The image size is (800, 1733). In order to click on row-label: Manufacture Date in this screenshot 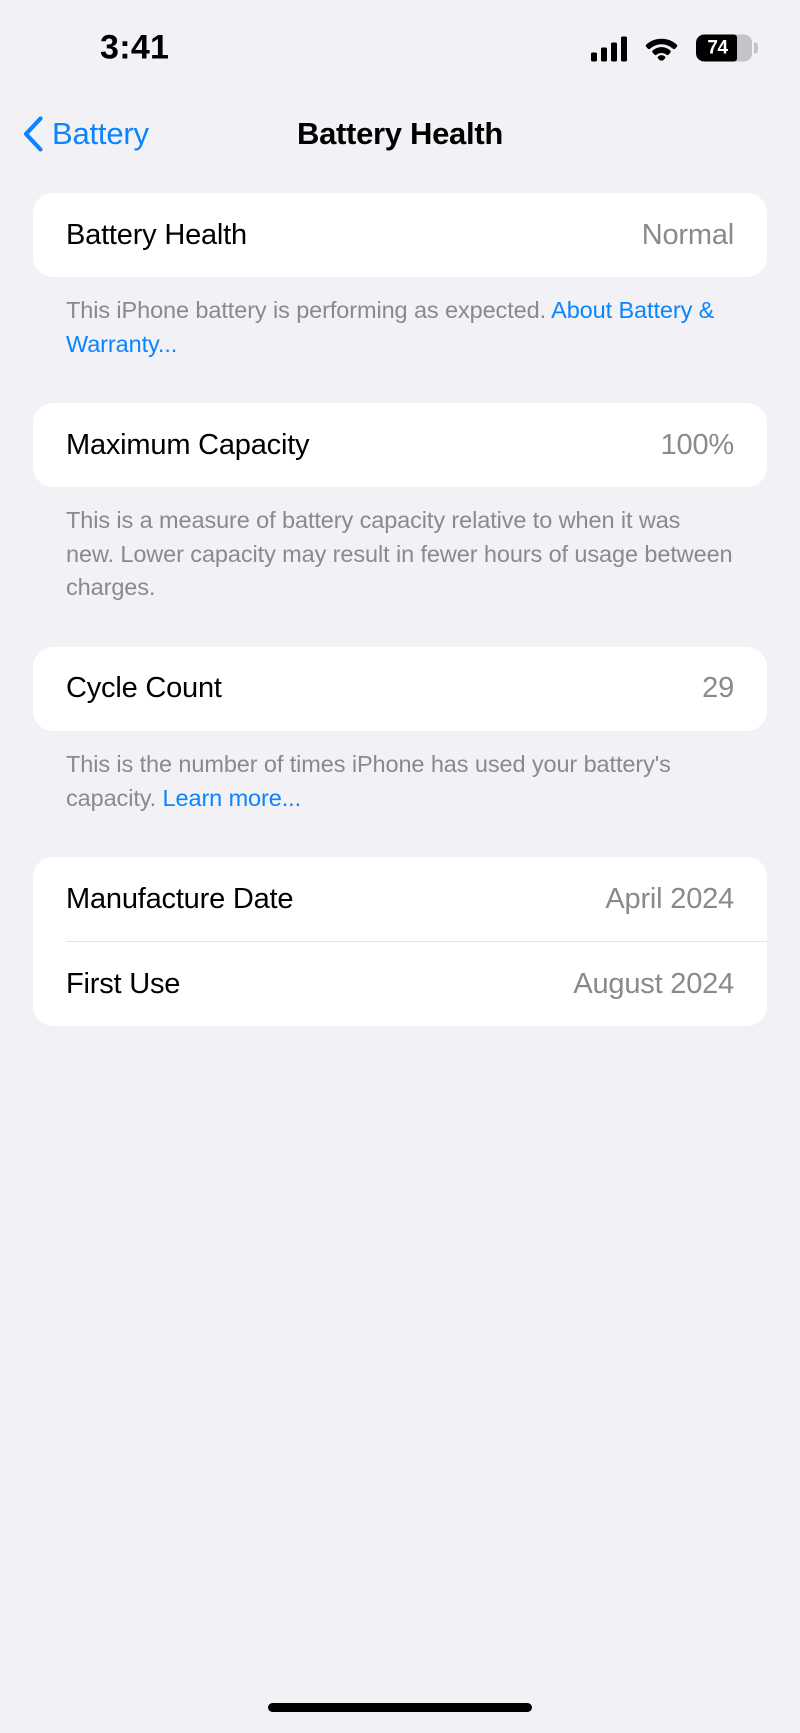, I will do `click(180, 898)`.